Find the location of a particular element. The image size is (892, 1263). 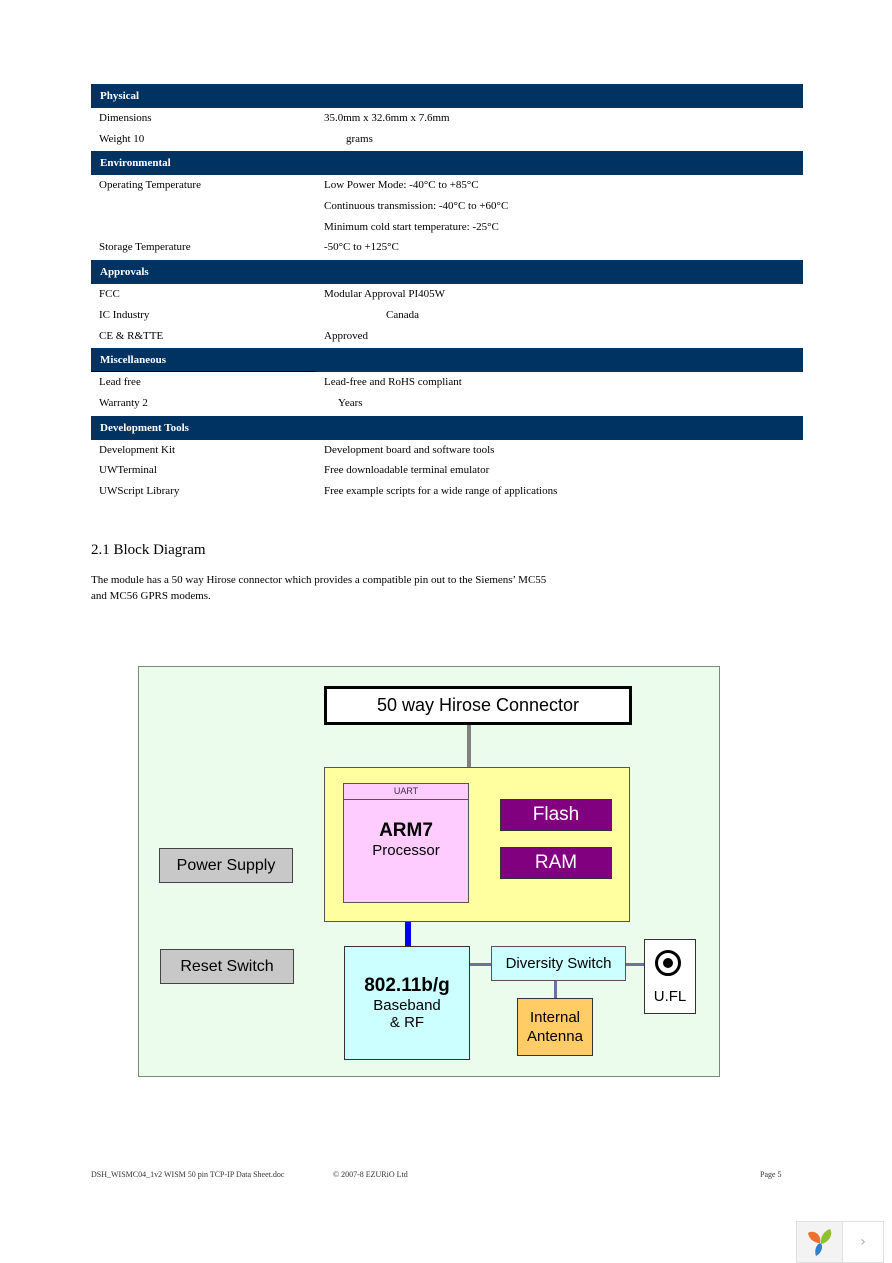

row-value: Continuous transmission: -40°C to +60°C is located at coordinates (416, 206).